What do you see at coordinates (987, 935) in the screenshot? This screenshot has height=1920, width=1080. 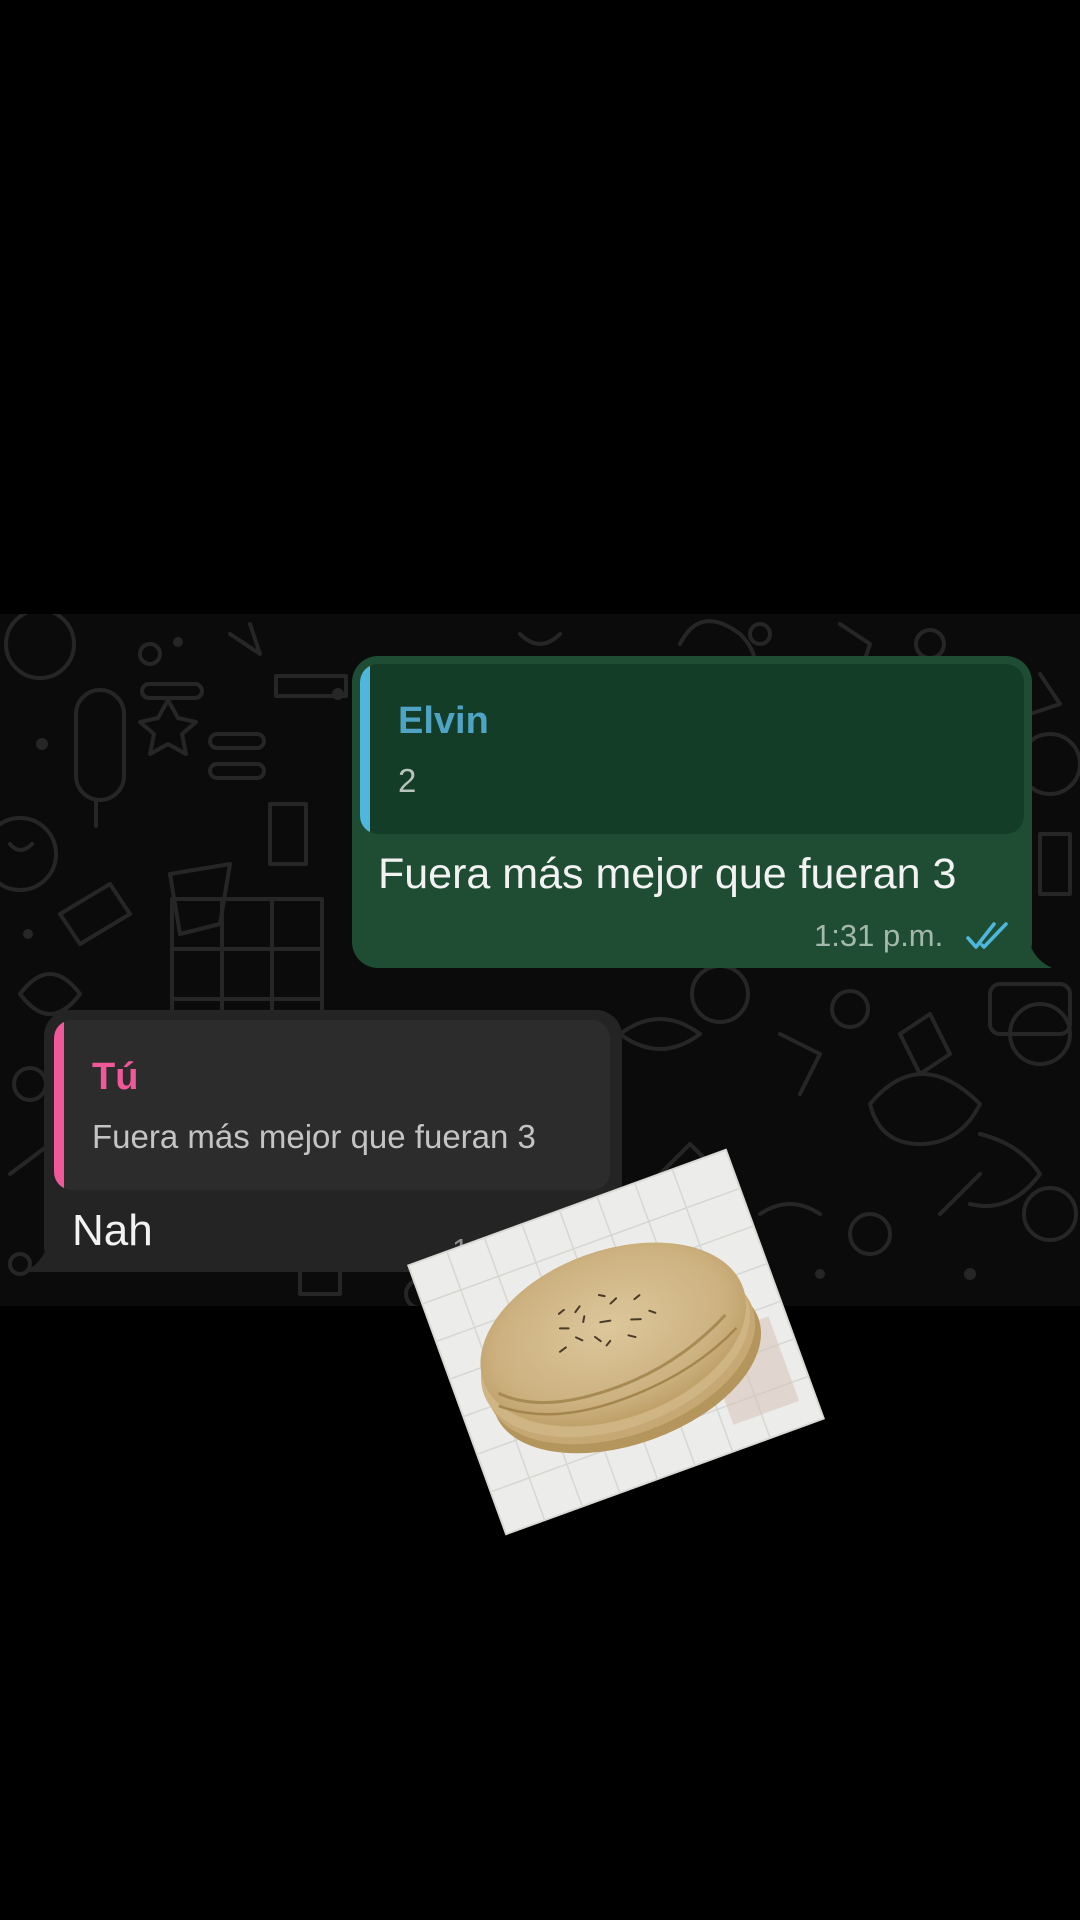 I see `double-check-read-icon` at bounding box center [987, 935].